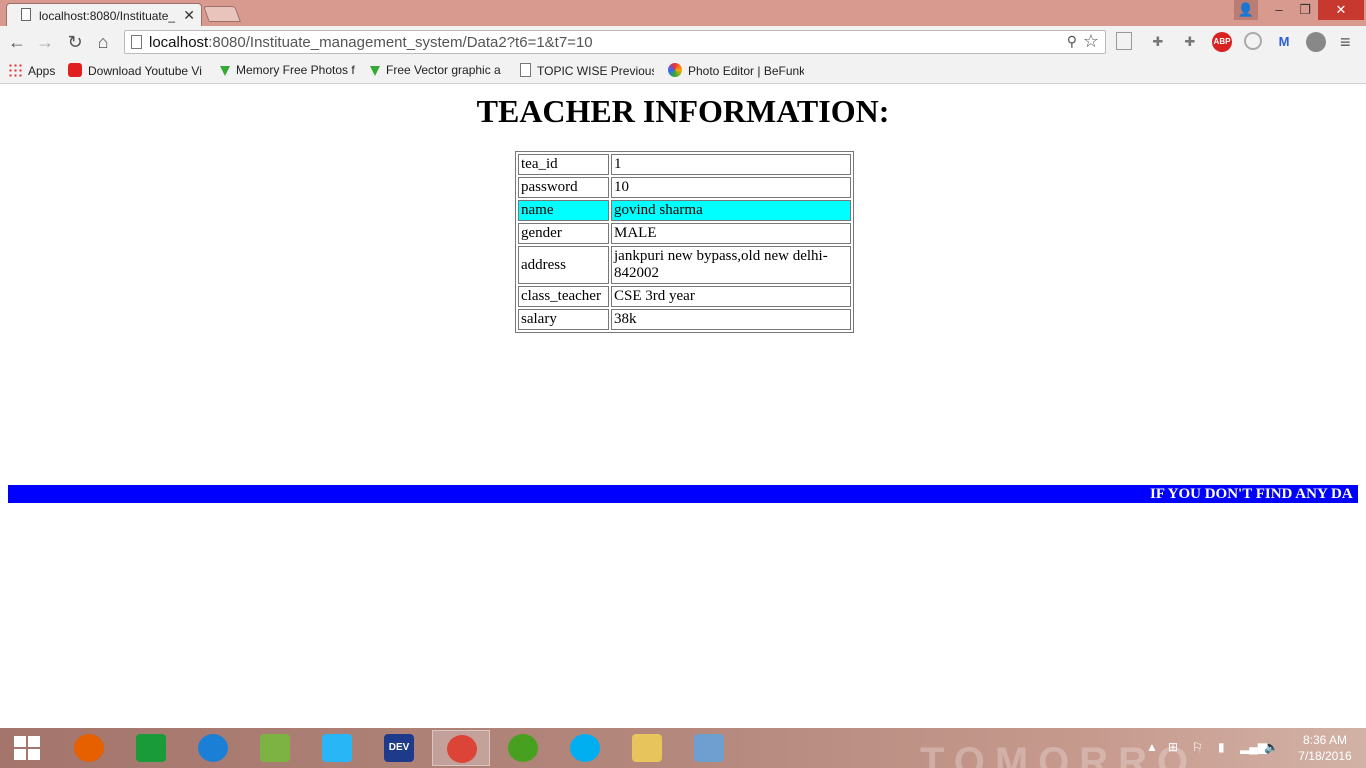 The height and width of the screenshot is (768, 1366). Describe the element at coordinates (587, 70) in the screenshot. I see `bookmark-item: TOPIC WISE Previous` at that location.